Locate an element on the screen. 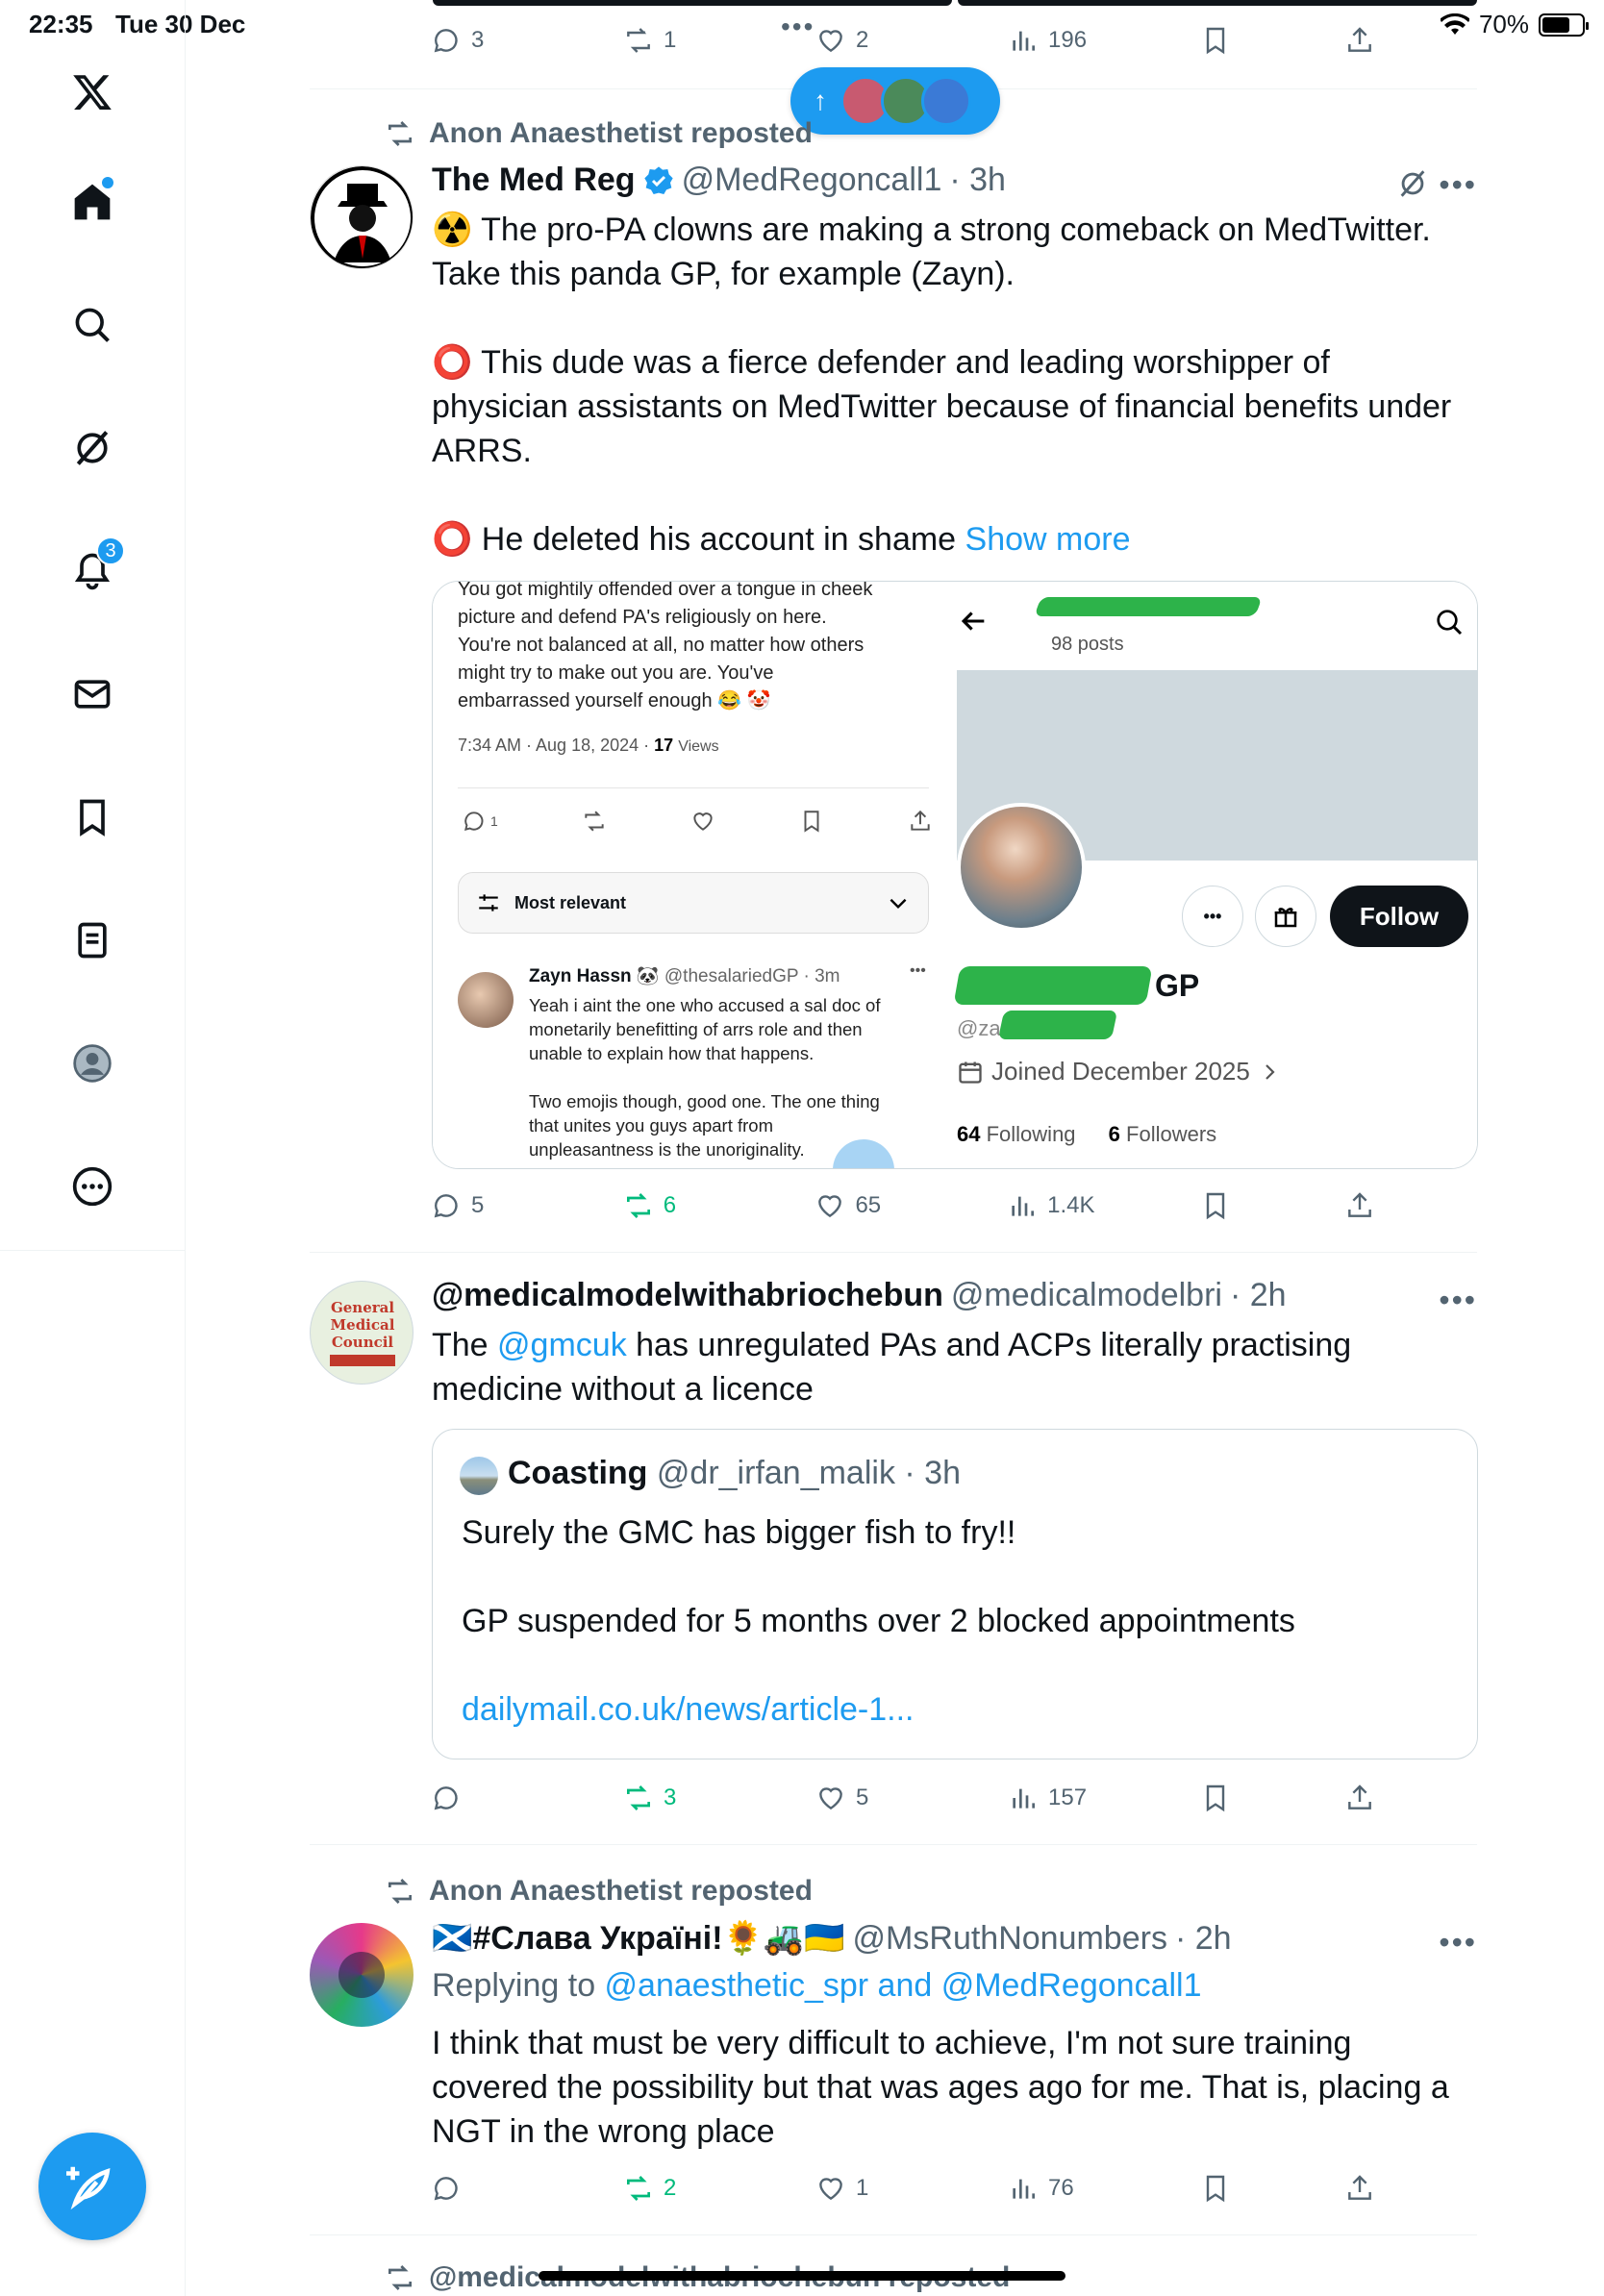 The image size is (1604, 2296). views-button: 196 is located at coordinates (1051, 40).